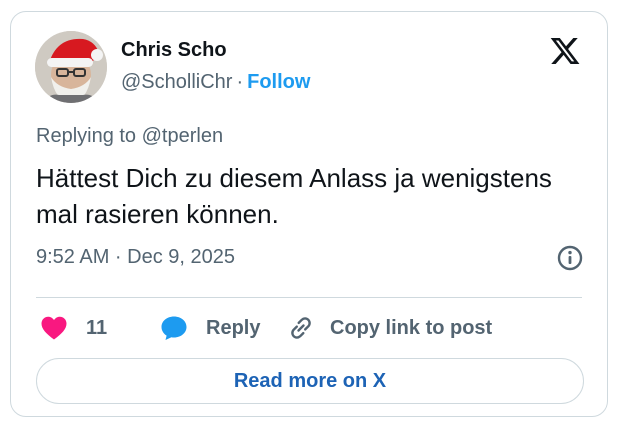 This screenshot has height=430, width=620. Describe the element at coordinates (301, 328) in the screenshot. I see `link-icon` at that location.